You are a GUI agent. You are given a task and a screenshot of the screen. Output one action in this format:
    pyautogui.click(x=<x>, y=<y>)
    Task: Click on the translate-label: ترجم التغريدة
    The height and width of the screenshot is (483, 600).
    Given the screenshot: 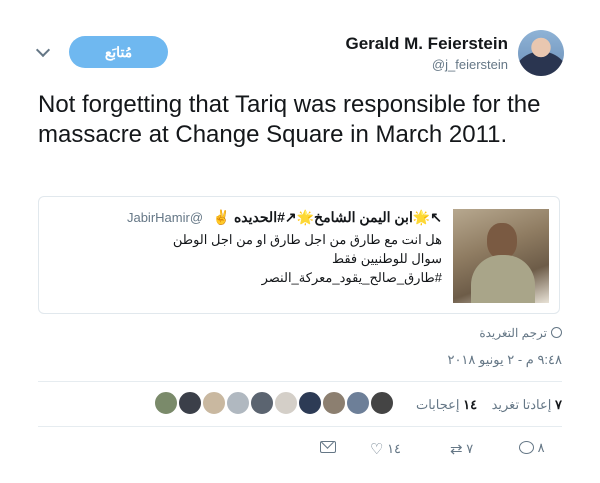 What is the action you would take?
    pyautogui.click(x=513, y=333)
    